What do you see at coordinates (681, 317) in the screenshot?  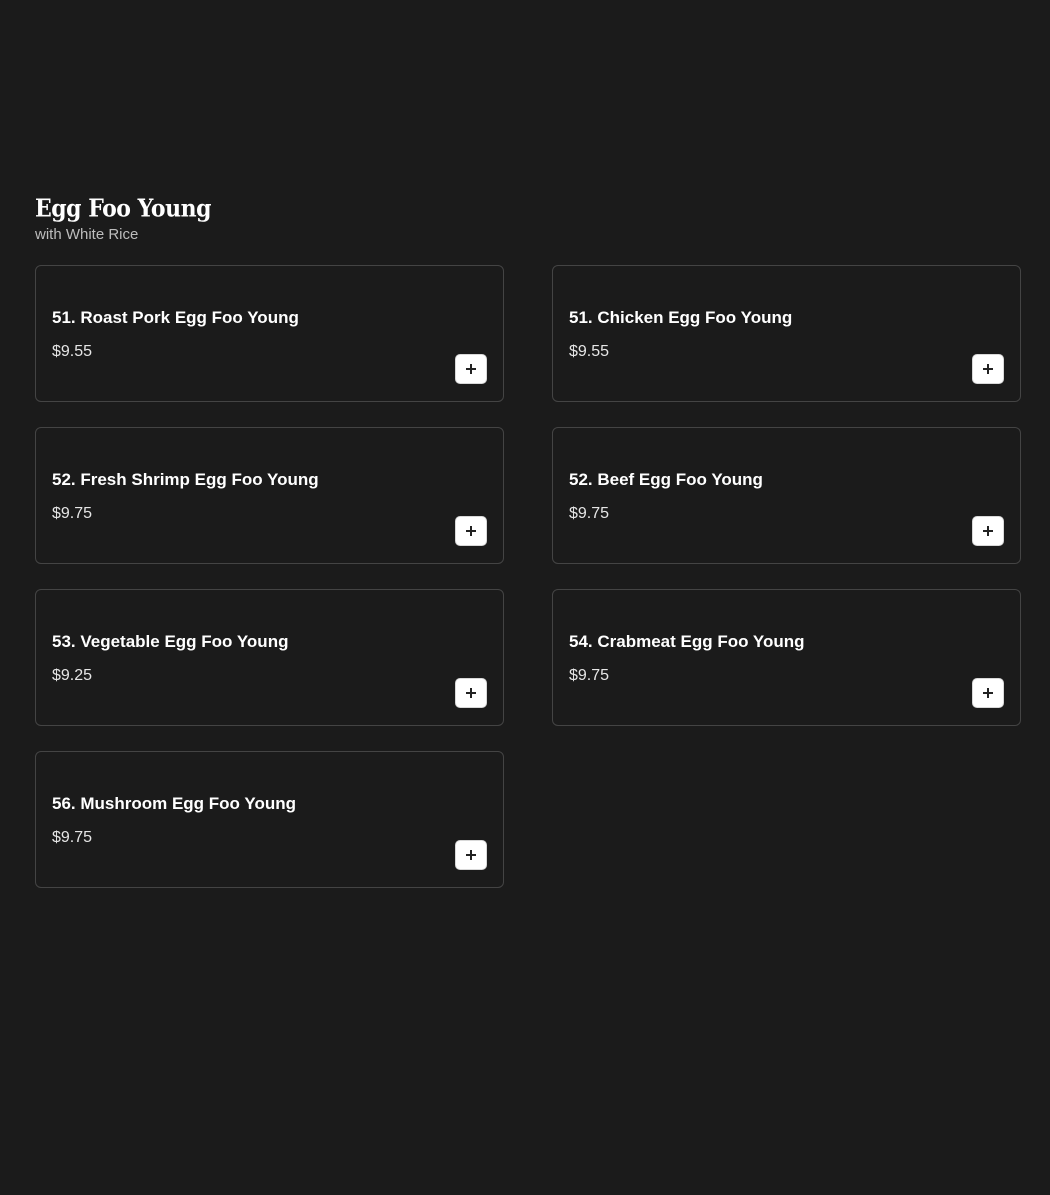 I see `menu-item-name: 51. Chicken Egg Foo Young` at bounding box center [681, 317].